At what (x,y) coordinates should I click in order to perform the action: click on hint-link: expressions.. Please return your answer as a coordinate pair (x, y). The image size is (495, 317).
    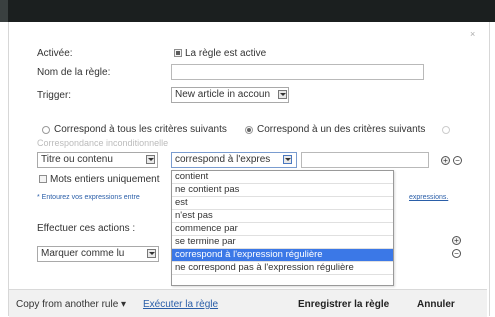
    Looking at the image, I should click on (428, 197).